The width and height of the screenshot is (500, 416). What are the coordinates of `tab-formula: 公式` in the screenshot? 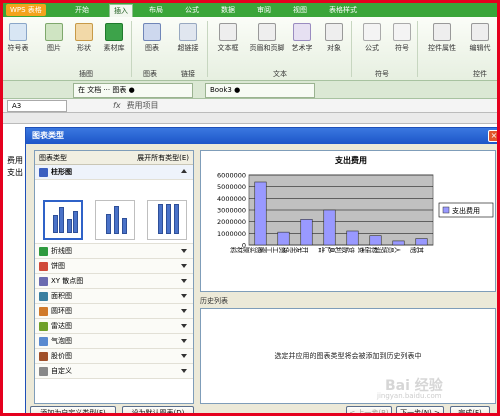 It's located at (192, 10).